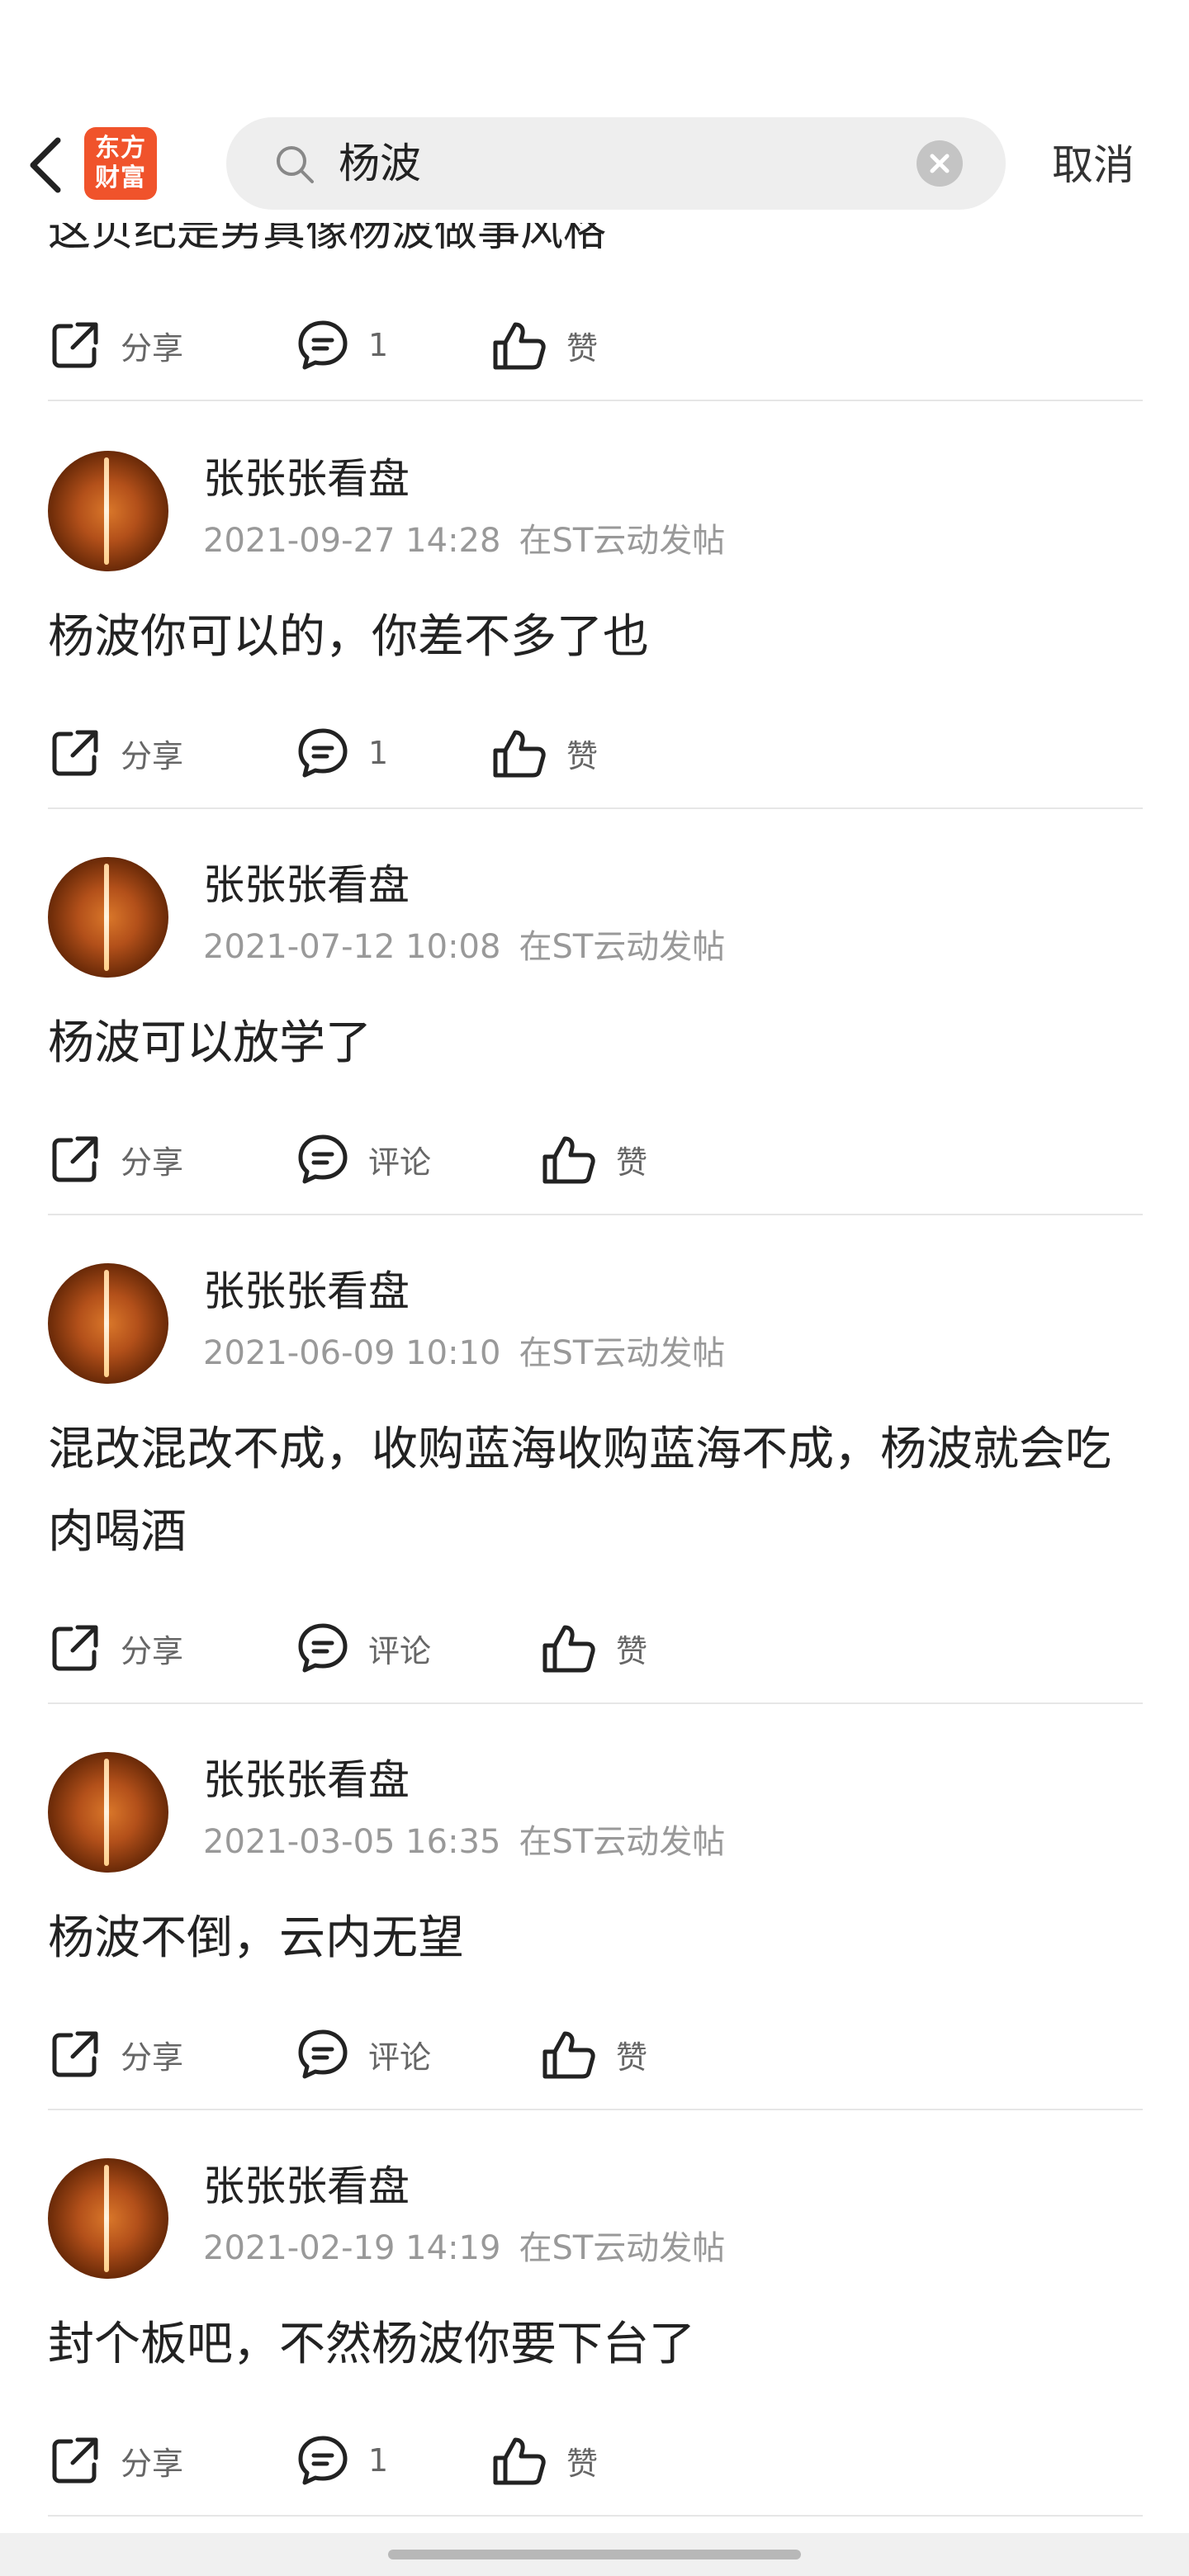 The height and width of the screenshot is (2576, 1189). Describe the element at coordinates (120, 148) in the screenshot. I see `logo-line-1: 东方` at that location.